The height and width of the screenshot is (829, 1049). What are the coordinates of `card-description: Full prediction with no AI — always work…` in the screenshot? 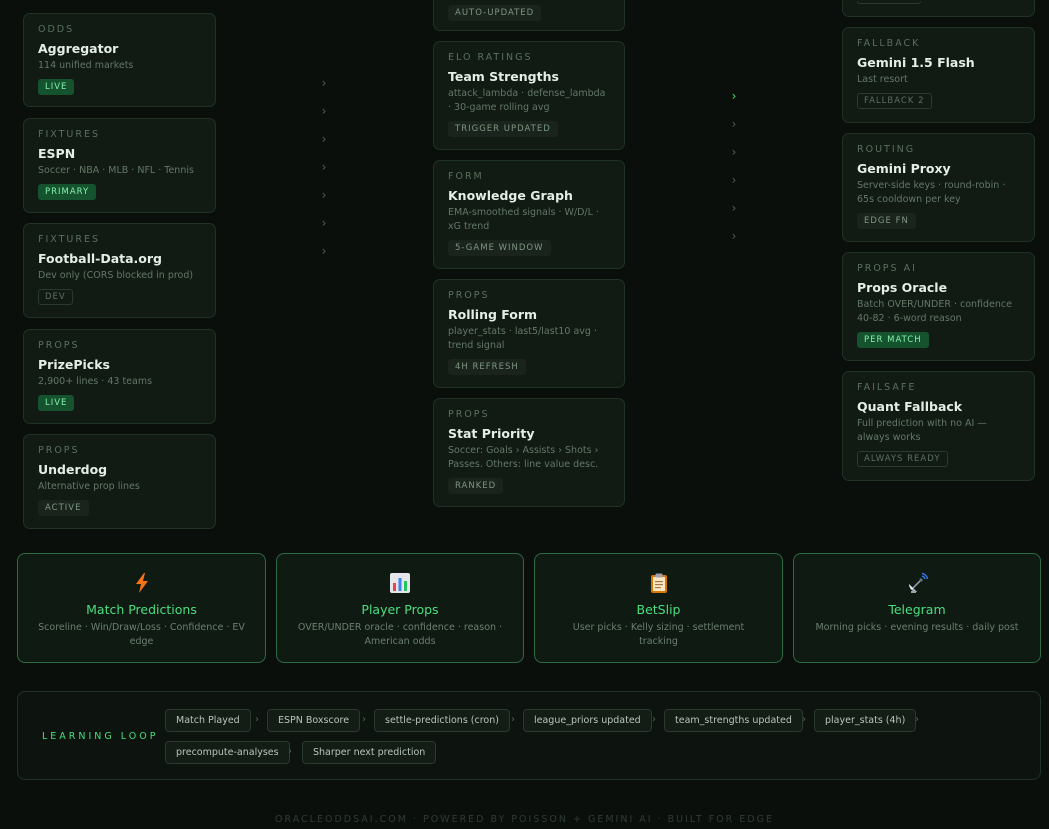 It's located at (922, 430).